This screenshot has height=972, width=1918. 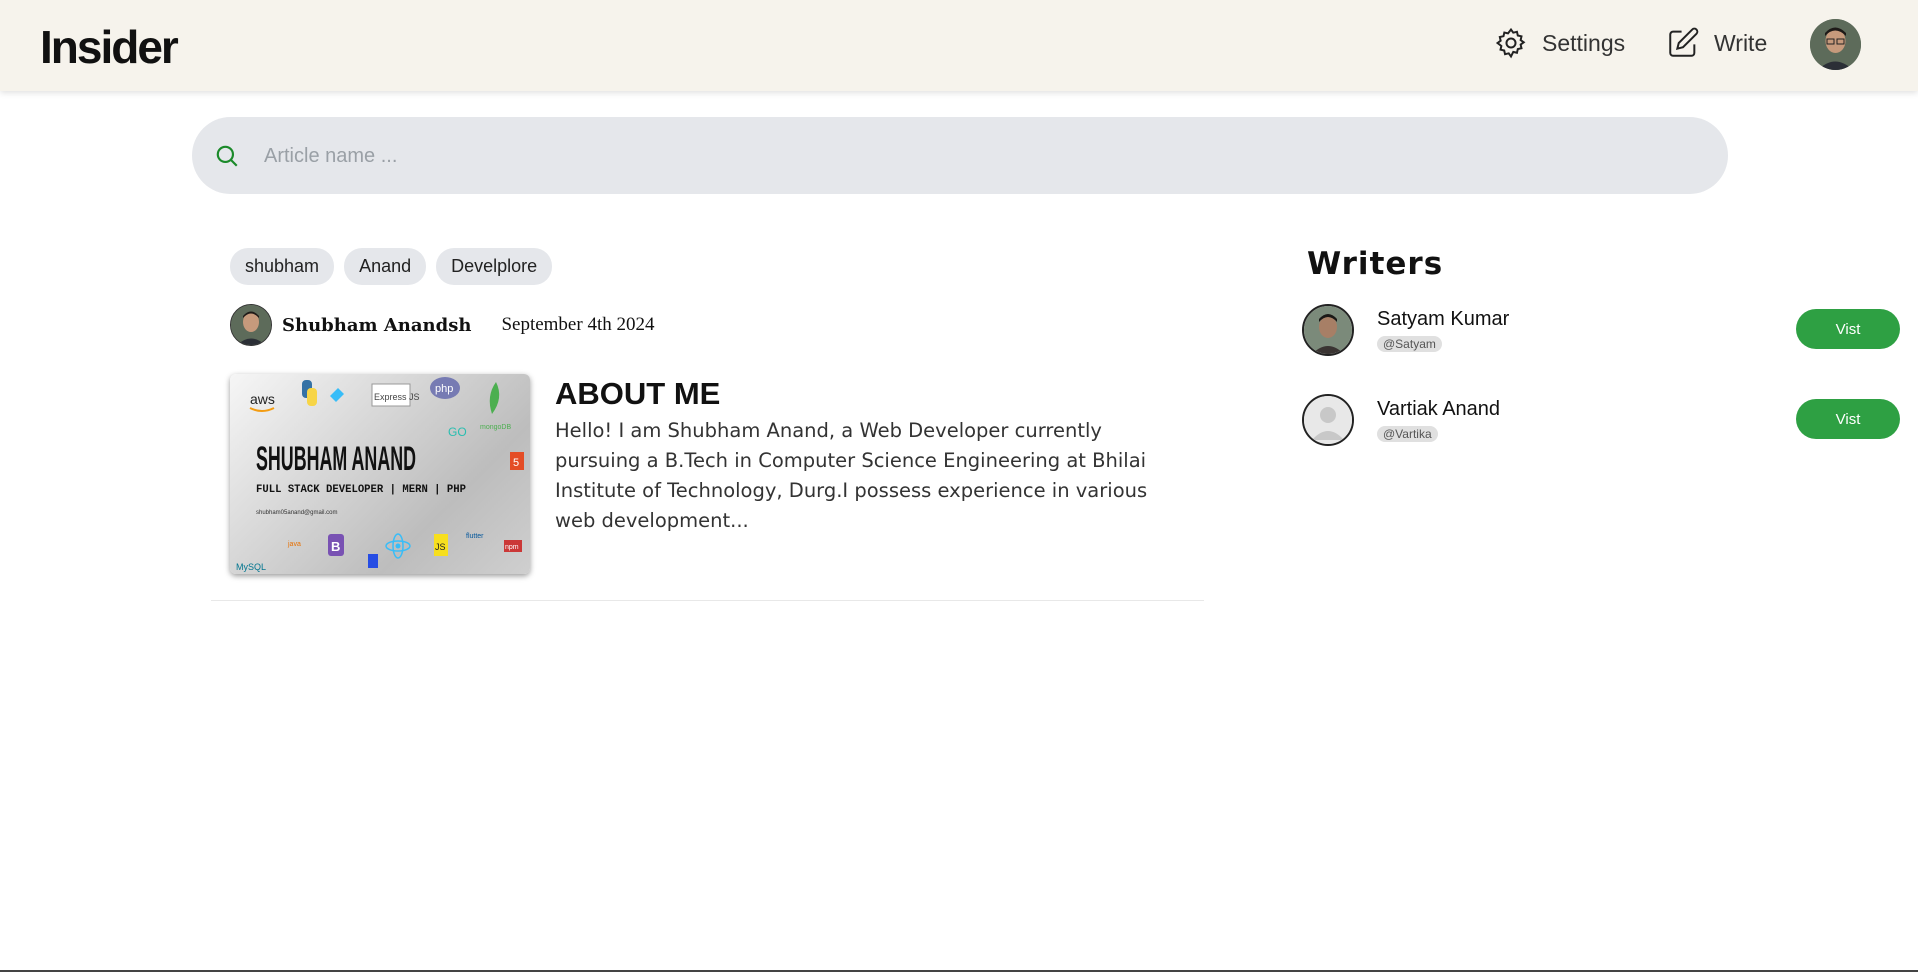 I want to click on writer-handle: @Satyam, so click(x=1409, y=344).